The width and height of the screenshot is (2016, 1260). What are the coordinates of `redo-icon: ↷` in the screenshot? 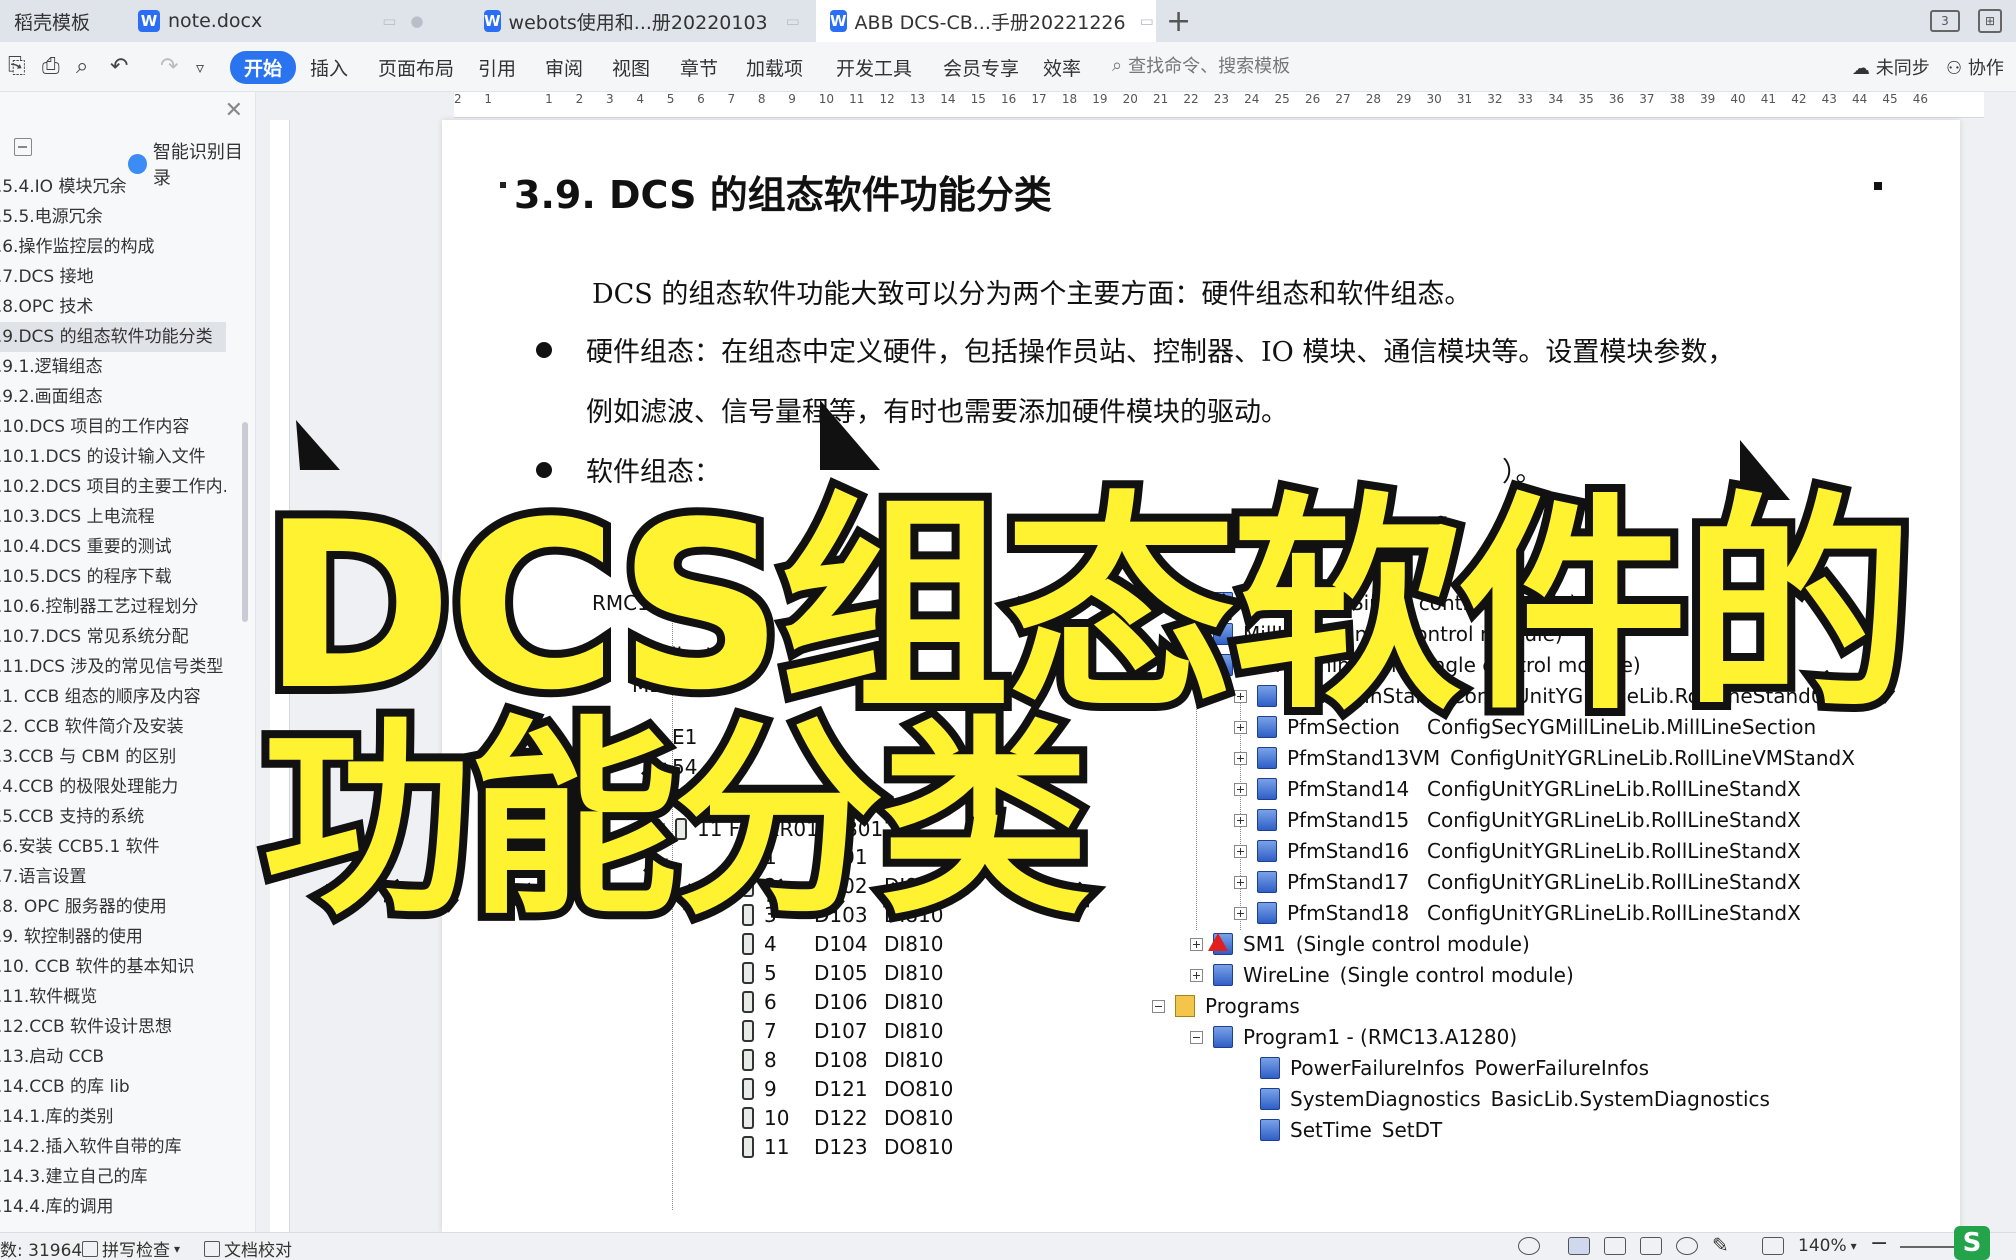 It's located at (169, 66).